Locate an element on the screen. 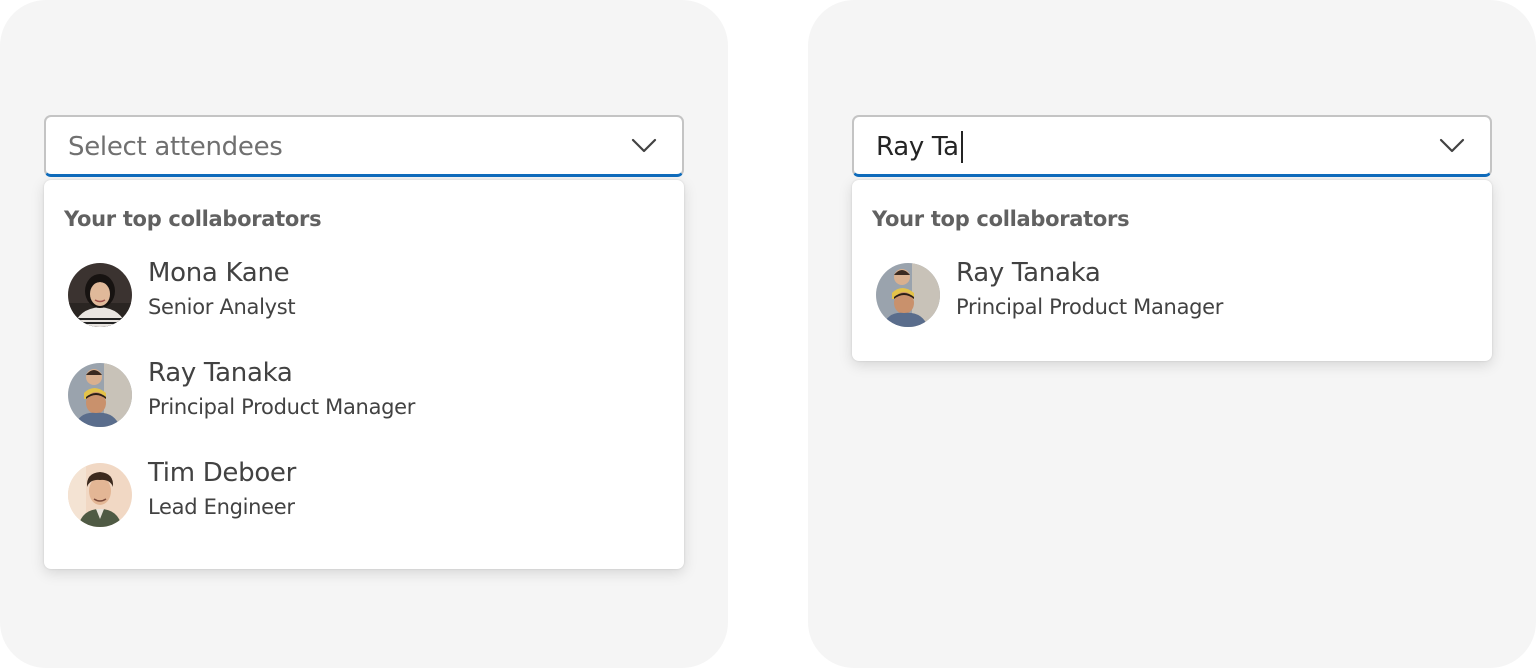 This screenshot has height=668, width=1536. option-name: Tim Deboer is located at coordinates (222, 473).